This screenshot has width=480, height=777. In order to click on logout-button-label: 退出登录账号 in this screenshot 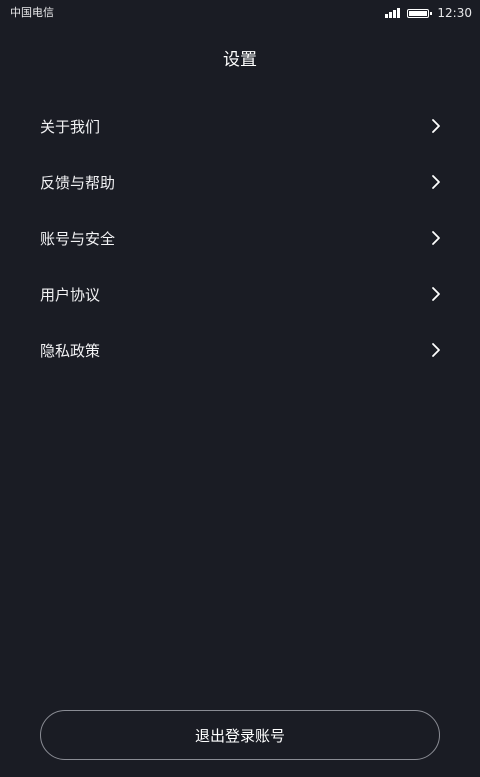, I will do `click(239, 735)`.